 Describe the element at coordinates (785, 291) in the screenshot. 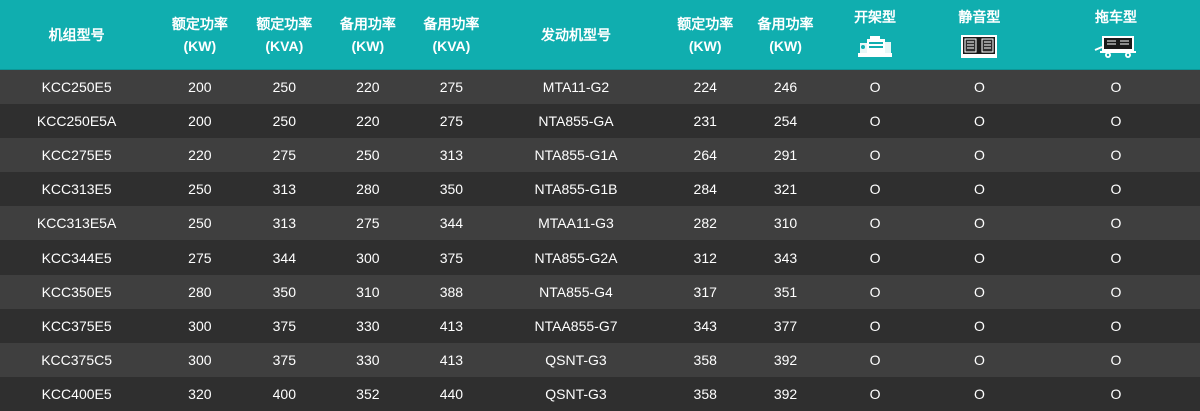

I see `table-cell: 351` at that location.